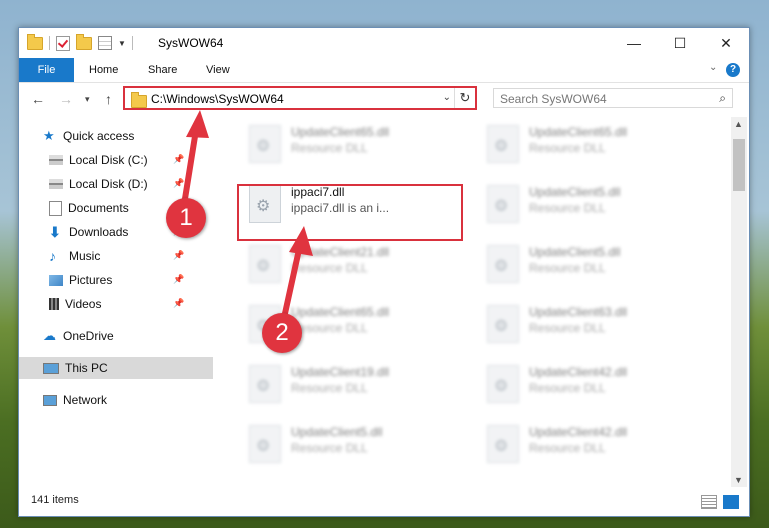  Describe the element at coordinates (186, 218) in the screenshot. I see `annotation-badge-1: 1` at that location.